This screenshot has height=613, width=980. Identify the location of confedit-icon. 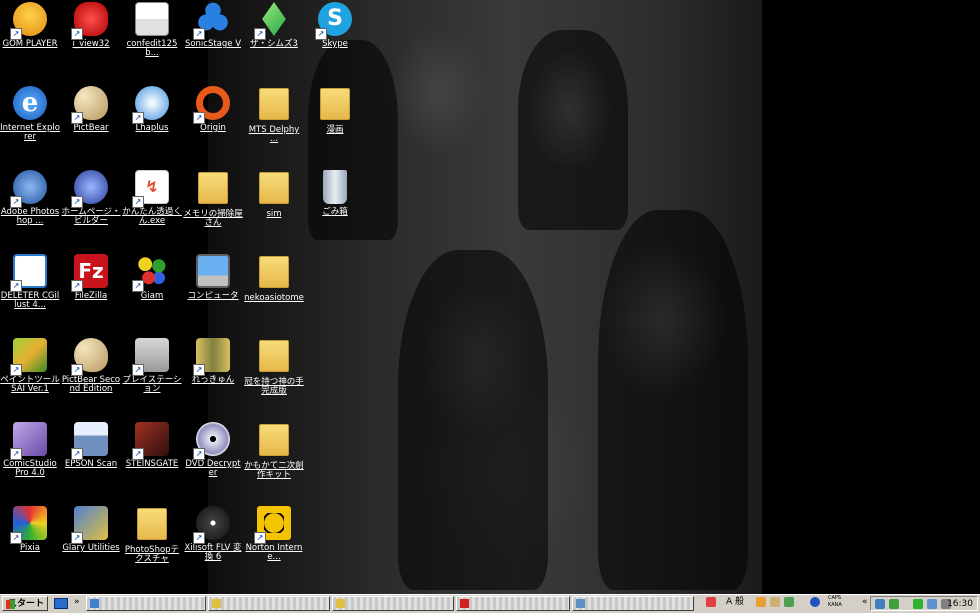
(152, 19).